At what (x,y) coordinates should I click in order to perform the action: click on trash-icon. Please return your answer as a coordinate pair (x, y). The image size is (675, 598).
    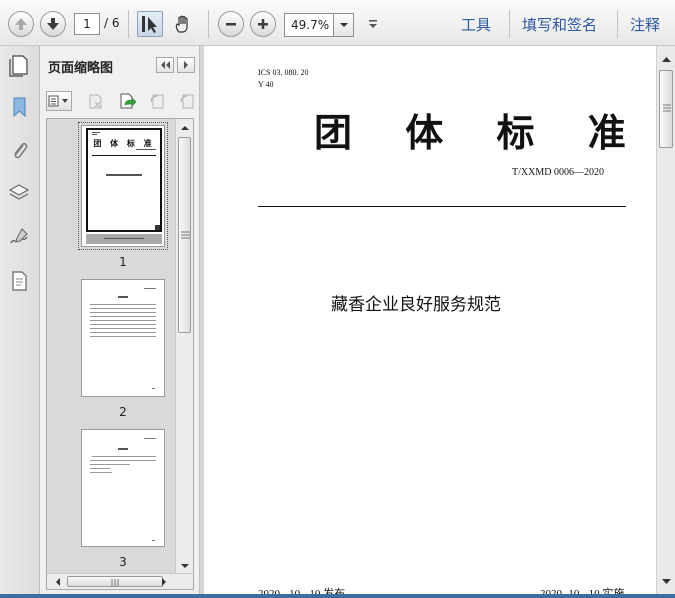
    Looking at the image, I should click on (95, 101).